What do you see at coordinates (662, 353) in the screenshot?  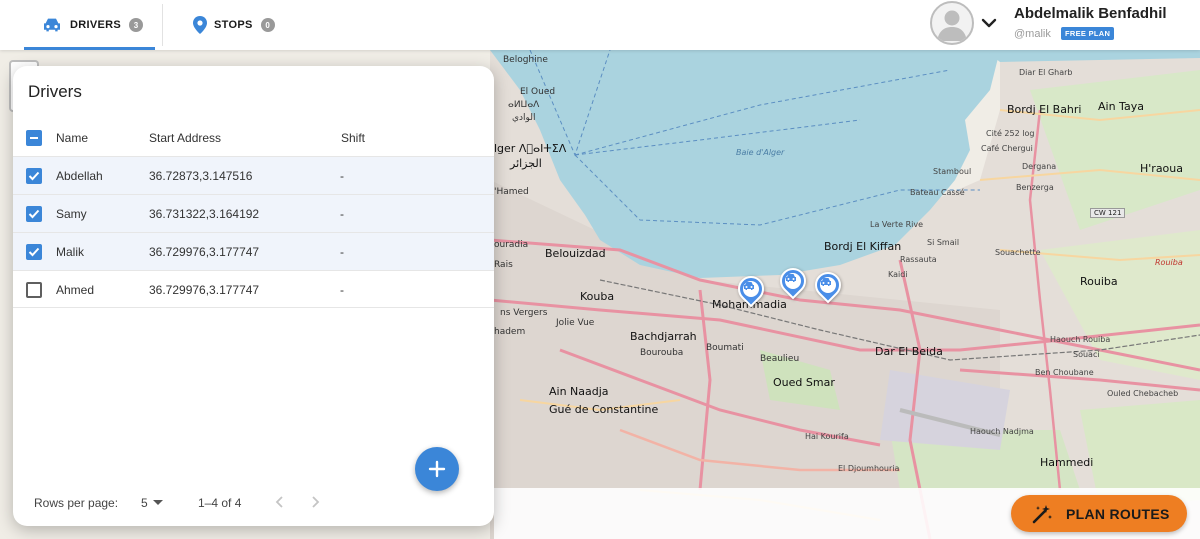 I see `map-label: Bourouba` at bounding box center [662, 353].